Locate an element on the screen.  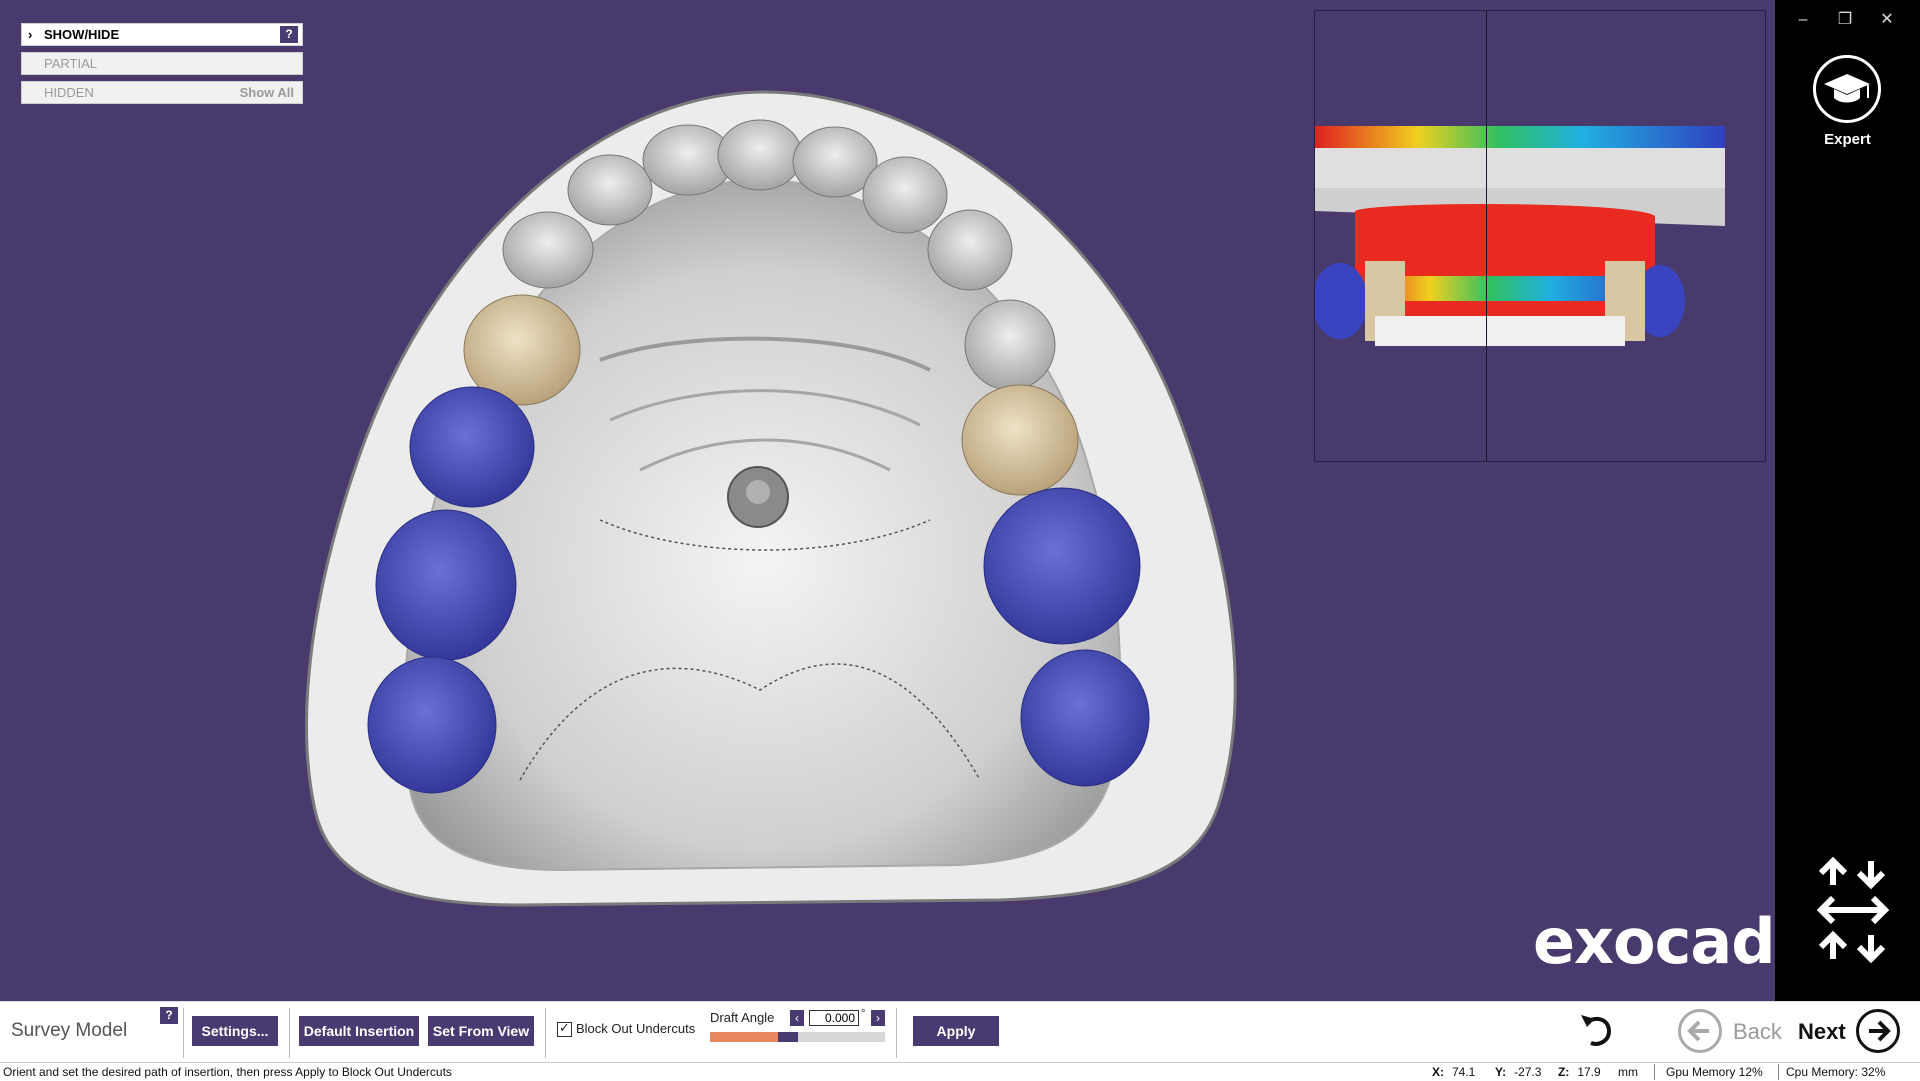
draft-angle-input: 0.000 is located at coordinates (834, 1018).